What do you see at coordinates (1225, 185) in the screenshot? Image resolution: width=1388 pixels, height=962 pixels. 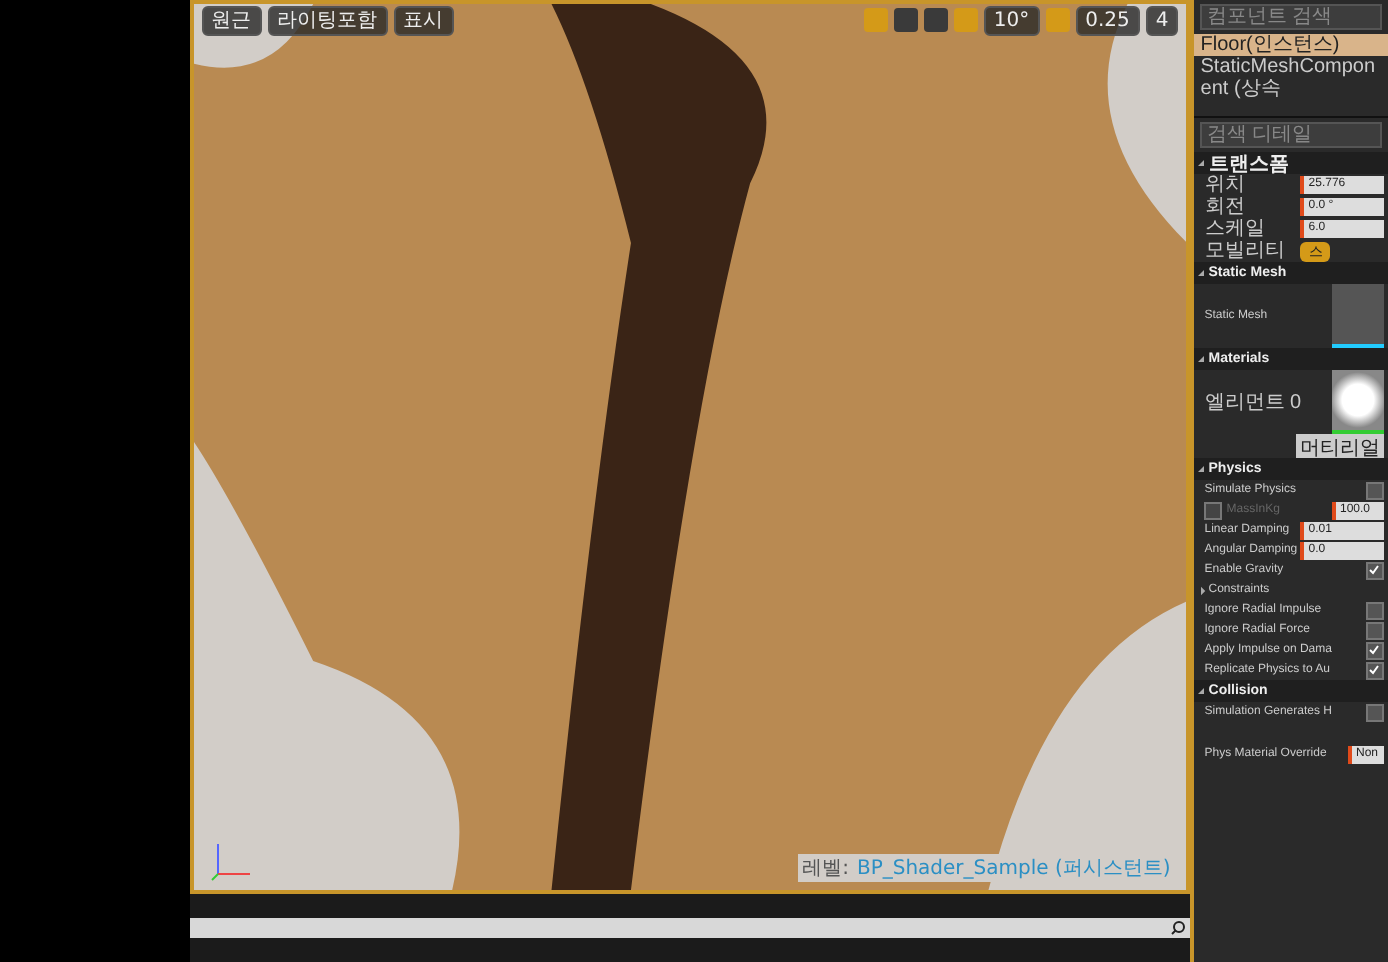 I see `property-label: 위치` at bounding box center [1225, 185].